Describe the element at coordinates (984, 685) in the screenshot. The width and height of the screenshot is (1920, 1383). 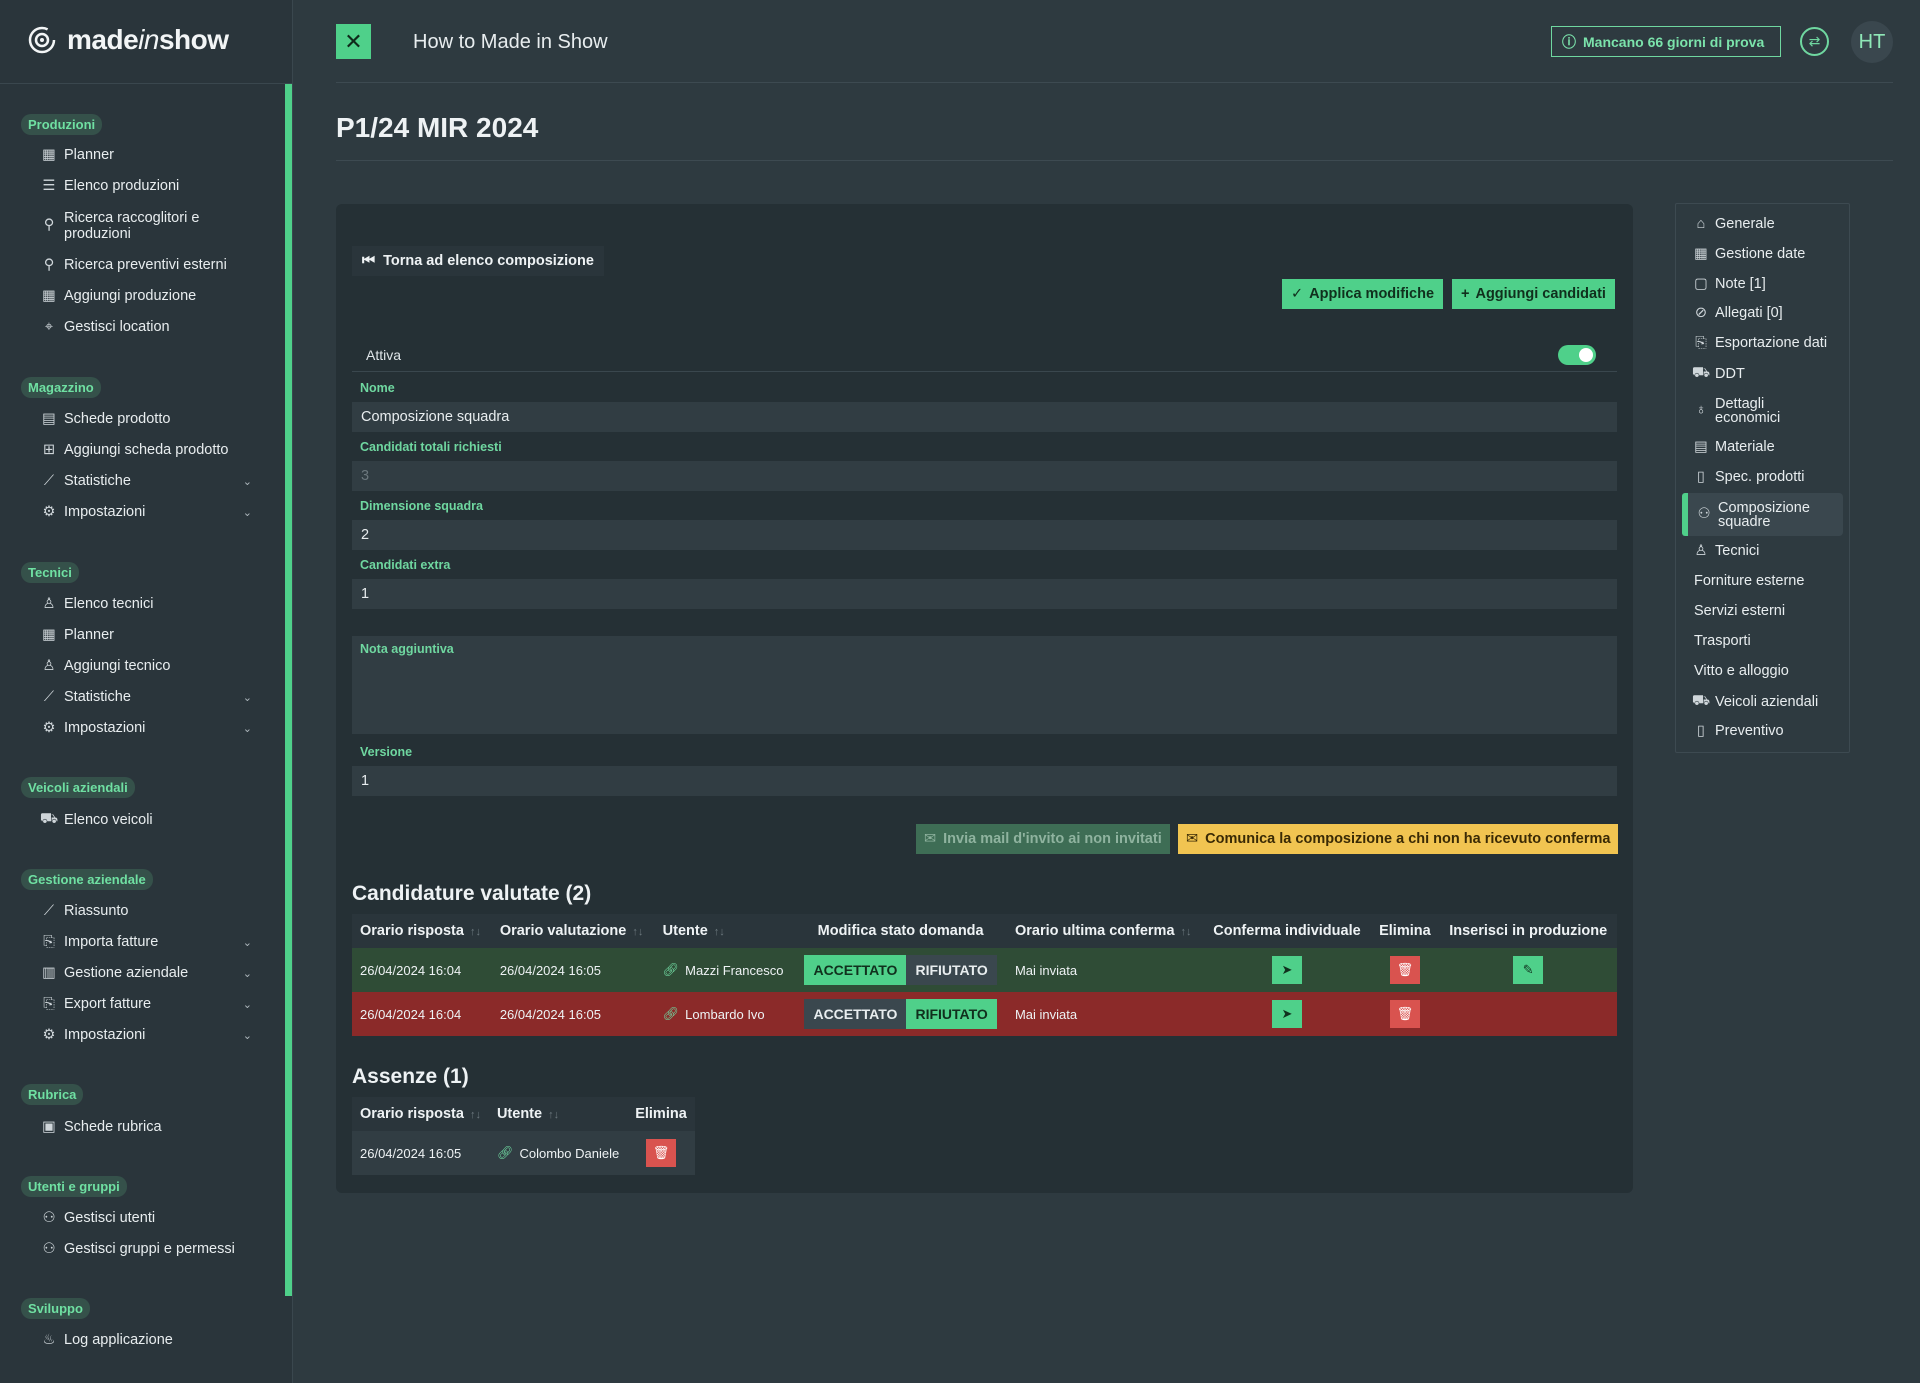
I see `nota-aggiuntiva-textarea` at that location.